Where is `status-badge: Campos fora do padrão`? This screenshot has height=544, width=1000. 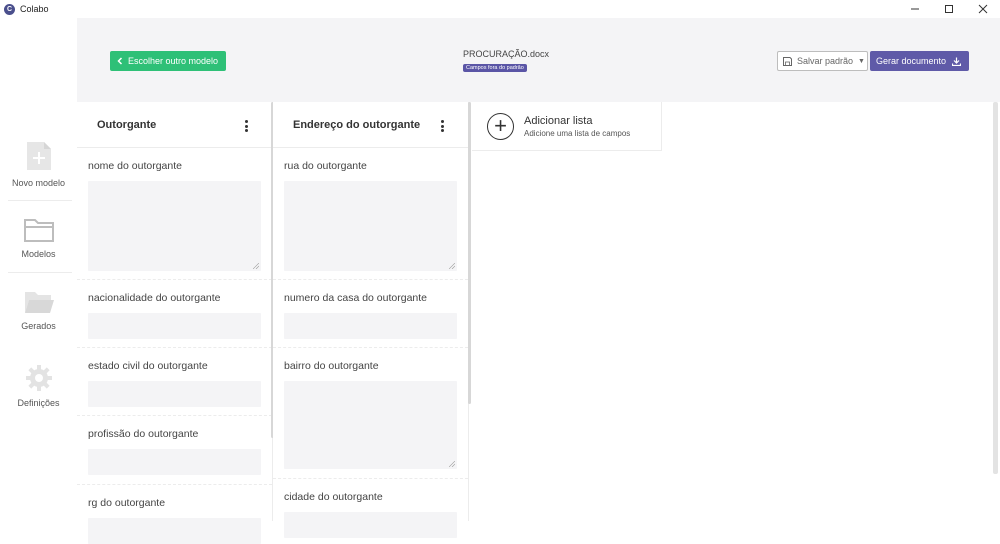 status-badge: Campos fora do padrão is located at coordinates (495, 68).